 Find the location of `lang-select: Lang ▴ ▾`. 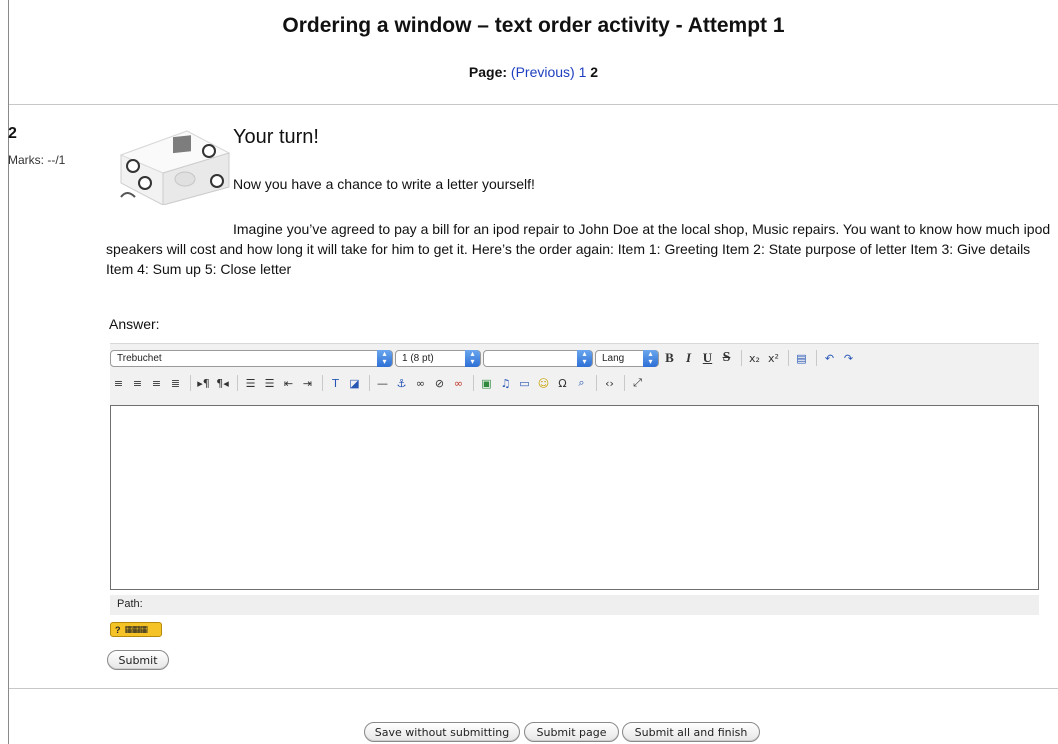

lang-select: Lang ▴ ▾ is located at coordinates (627, 358).